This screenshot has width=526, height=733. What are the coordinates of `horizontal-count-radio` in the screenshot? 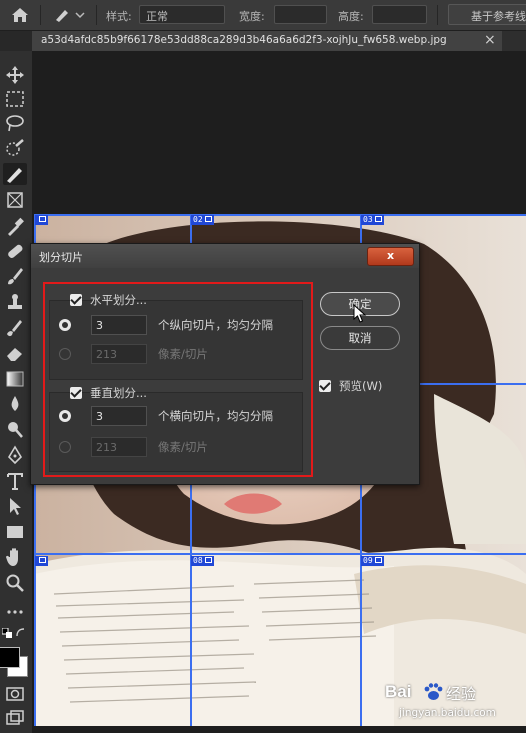 It's located at (65, 325).